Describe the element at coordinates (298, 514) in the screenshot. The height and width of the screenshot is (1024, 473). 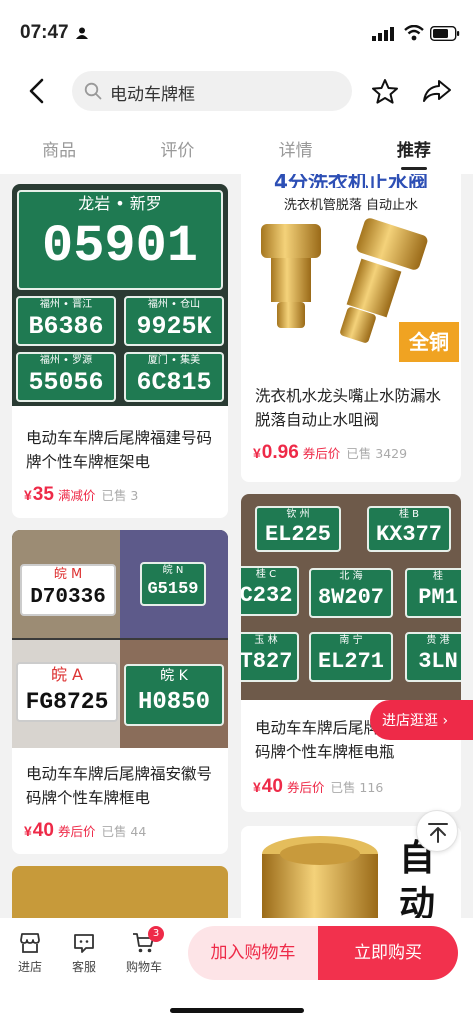
I see `plate-region: 钦 州` at that location.